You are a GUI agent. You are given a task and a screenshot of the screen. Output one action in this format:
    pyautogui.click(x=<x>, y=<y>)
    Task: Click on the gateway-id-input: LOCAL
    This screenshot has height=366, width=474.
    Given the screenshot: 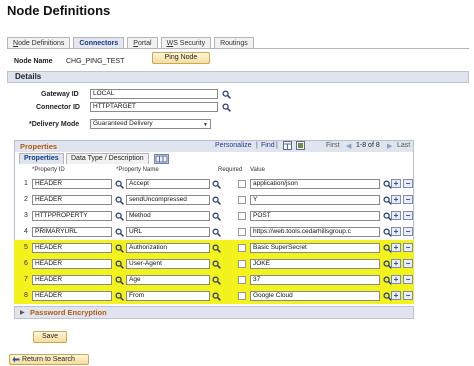 What is the action you would take?
    pyautogui.click(x=154, y=94)
    